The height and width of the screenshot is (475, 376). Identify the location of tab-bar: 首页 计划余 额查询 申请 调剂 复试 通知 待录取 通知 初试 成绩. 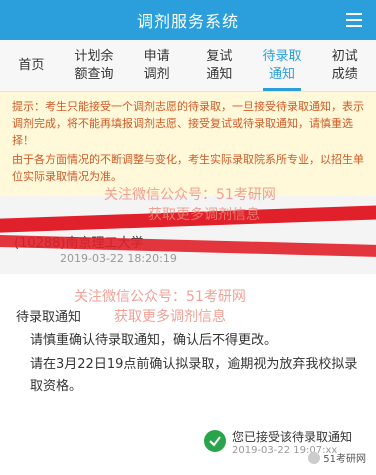
(188, 66).